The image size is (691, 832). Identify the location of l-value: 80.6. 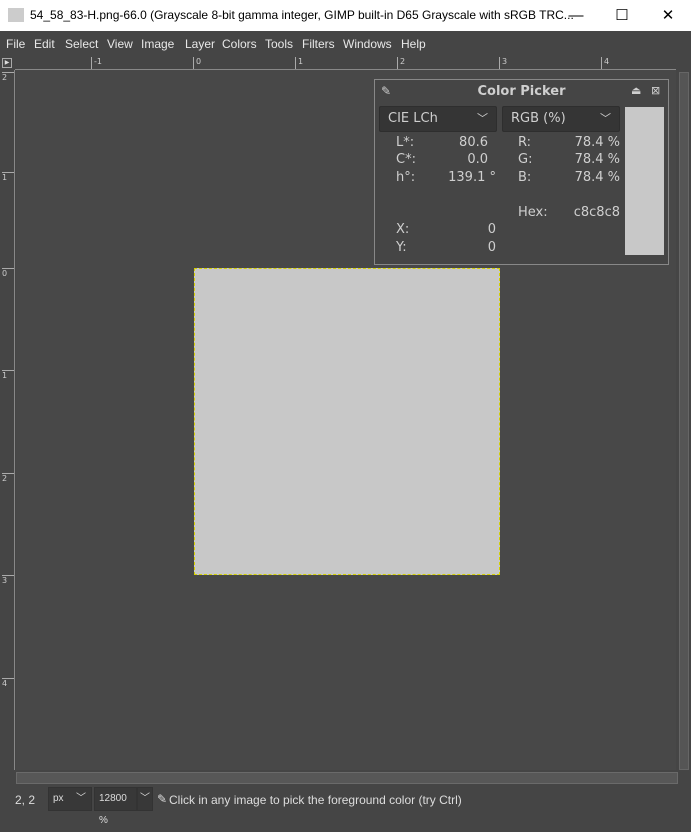
(473, 142).